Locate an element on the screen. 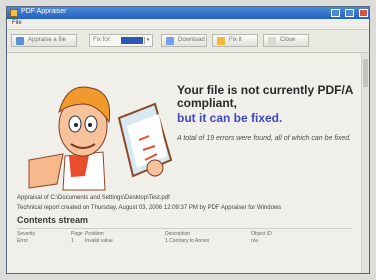 This screenshot has height=280, width=376. menu-file: File is located at coordinates (17, 23).